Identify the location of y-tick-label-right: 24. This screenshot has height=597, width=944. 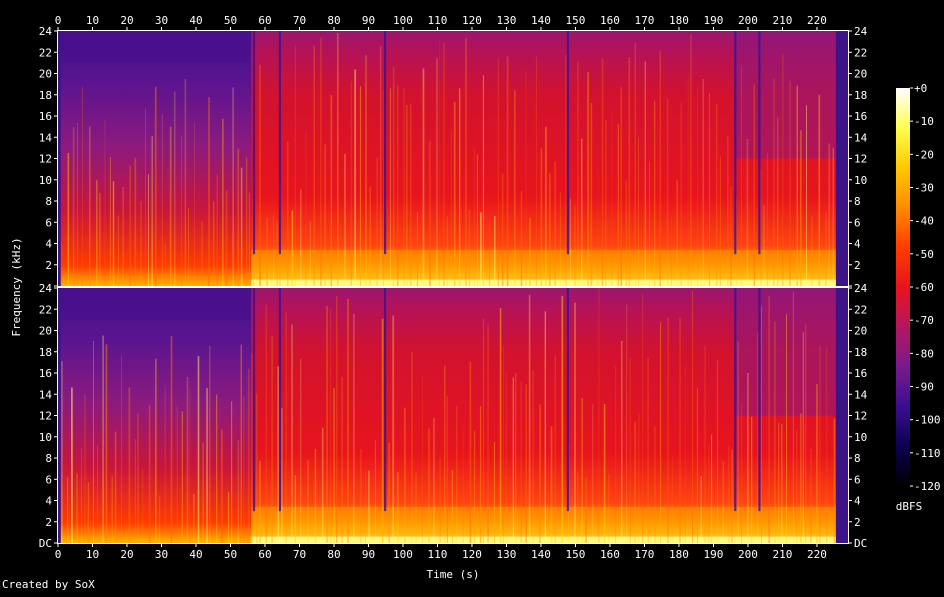
(861, 288).